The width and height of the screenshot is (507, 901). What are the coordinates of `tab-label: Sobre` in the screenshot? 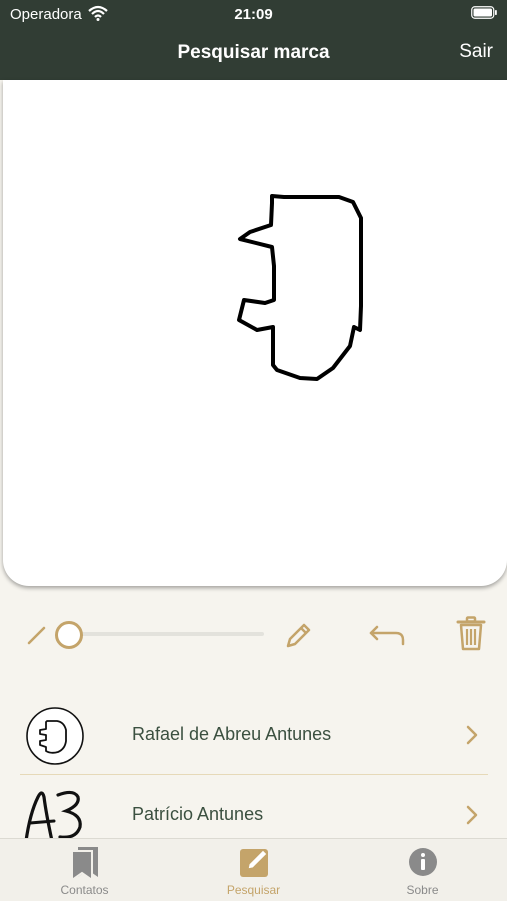 It's located at (422, 890).